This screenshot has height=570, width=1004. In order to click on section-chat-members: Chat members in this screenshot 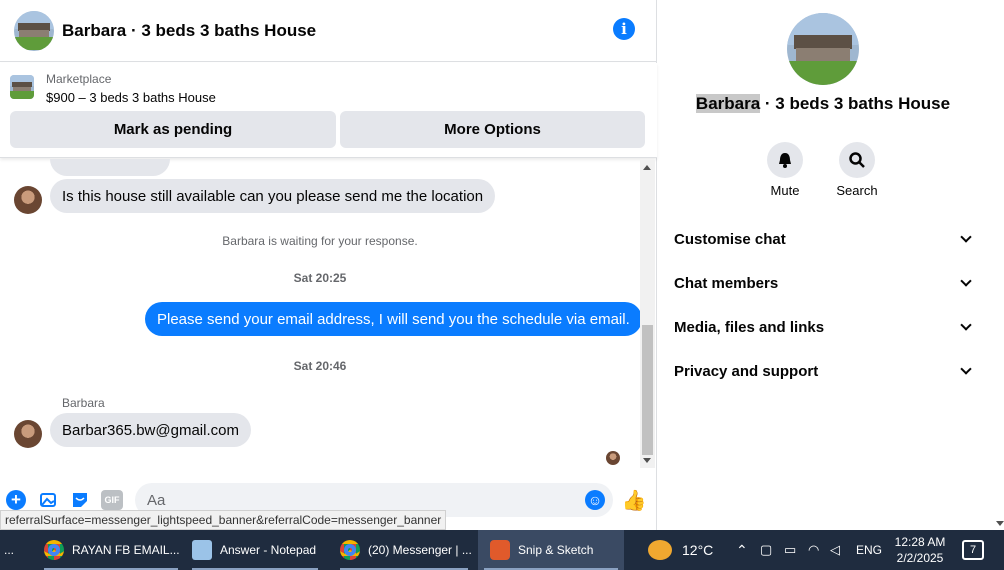, I will do `click(824, 283)`.